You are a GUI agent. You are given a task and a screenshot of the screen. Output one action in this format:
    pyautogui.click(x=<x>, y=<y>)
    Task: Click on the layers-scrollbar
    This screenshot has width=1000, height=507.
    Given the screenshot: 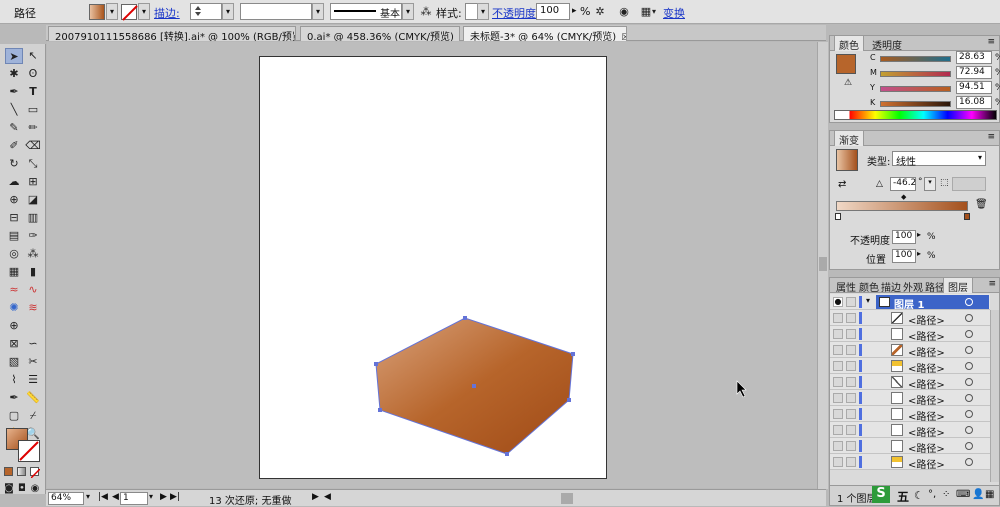 What is the action you would take?
    pyautogui.click(x=994, y=396)
    